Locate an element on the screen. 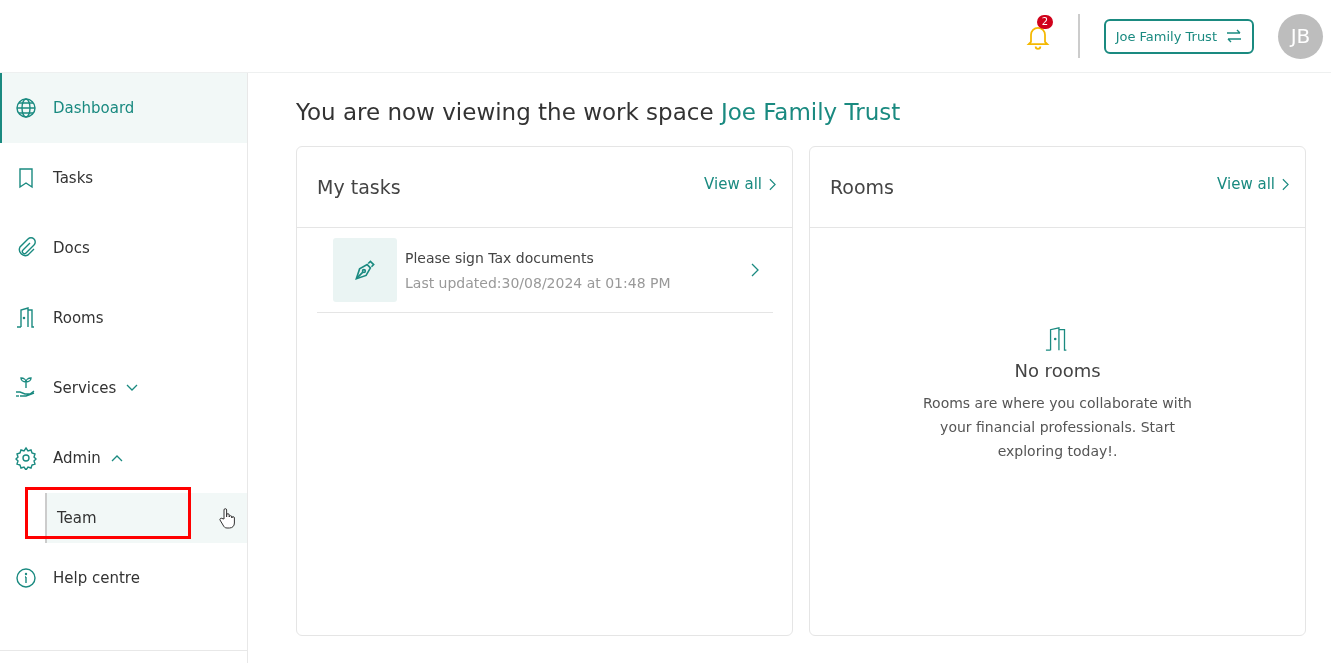  sidebar-label: Admin is located at coordinates (77, 458).